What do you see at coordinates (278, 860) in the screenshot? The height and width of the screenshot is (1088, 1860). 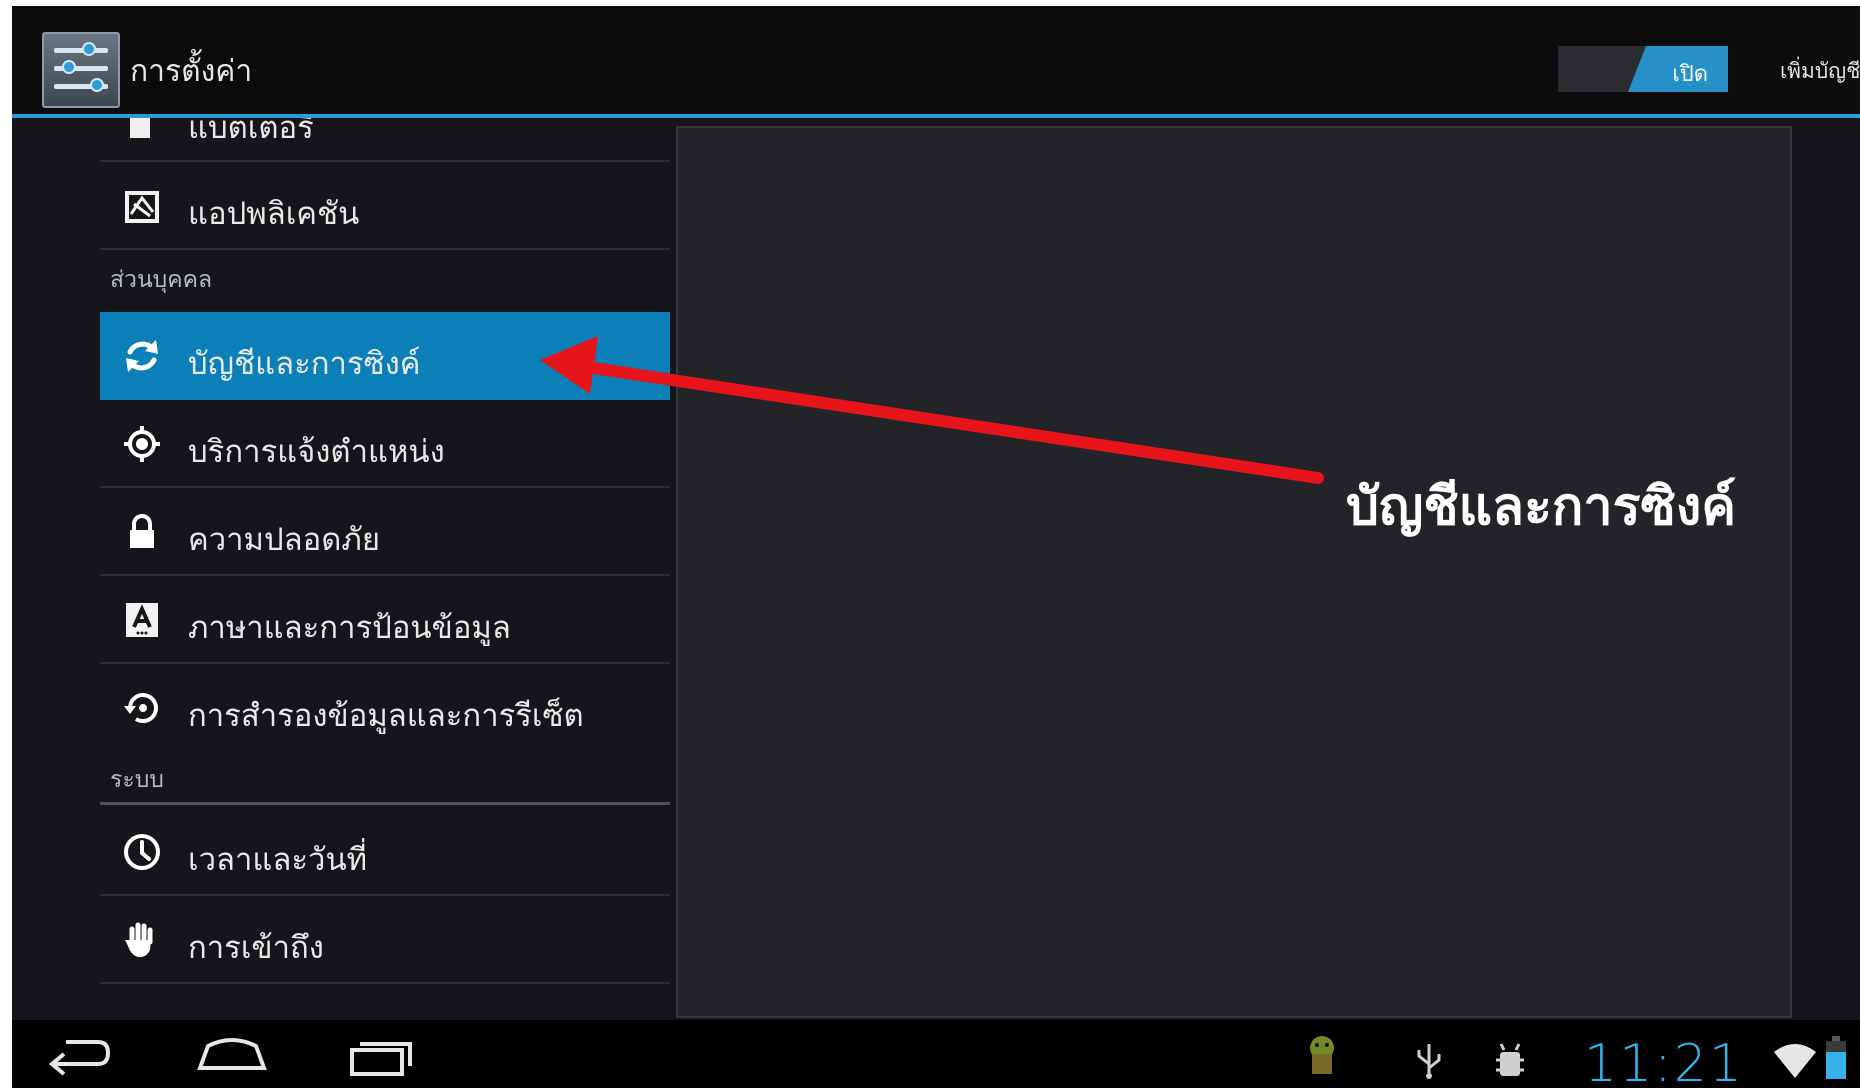 I see `settings-item-label: เวลาและวันที่` at bounding box center [278, 860].